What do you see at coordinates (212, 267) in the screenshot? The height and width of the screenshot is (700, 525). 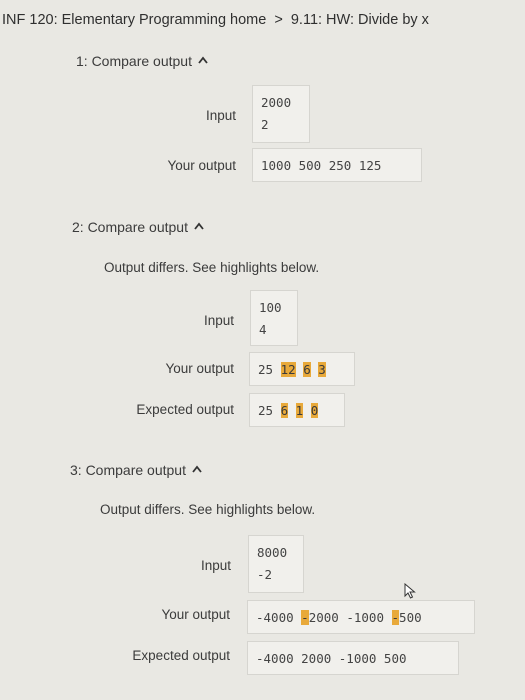 I see `test-2-diff-message: Output differs. See highlights below.` at bounding box center [212, 267].